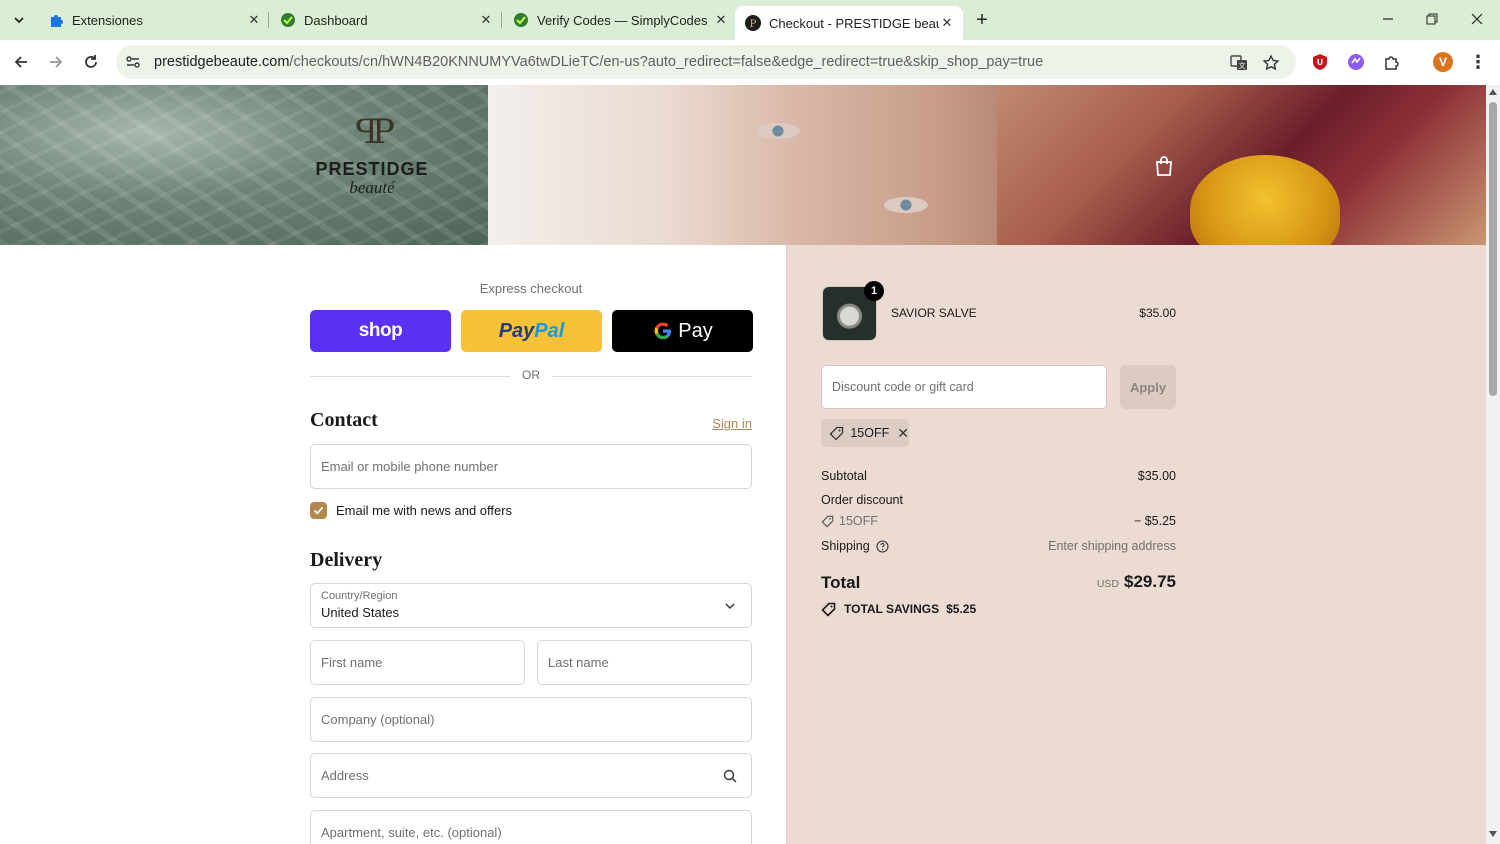  I want to click on address-field: Address, so click(531, 775).